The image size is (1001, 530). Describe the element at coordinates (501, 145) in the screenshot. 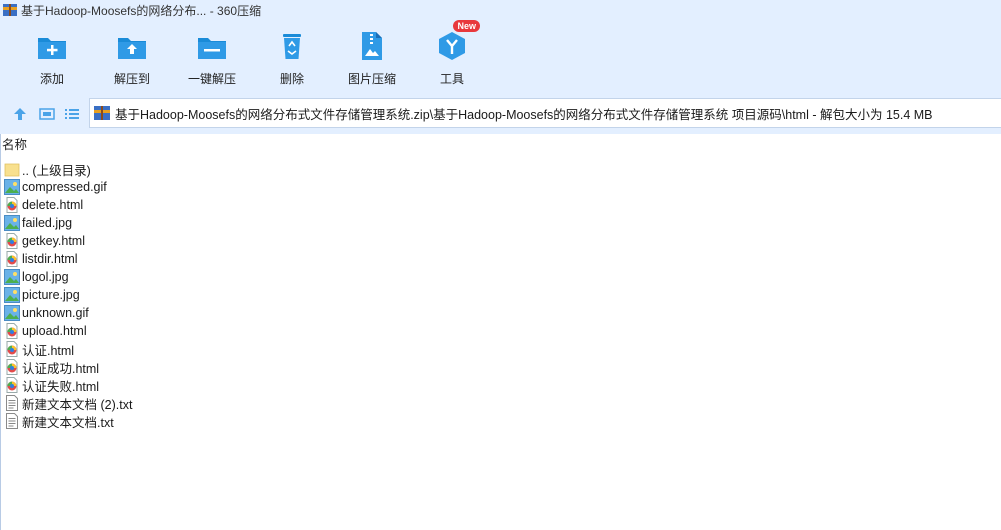

I see `column-header-name: 名称` at that location.